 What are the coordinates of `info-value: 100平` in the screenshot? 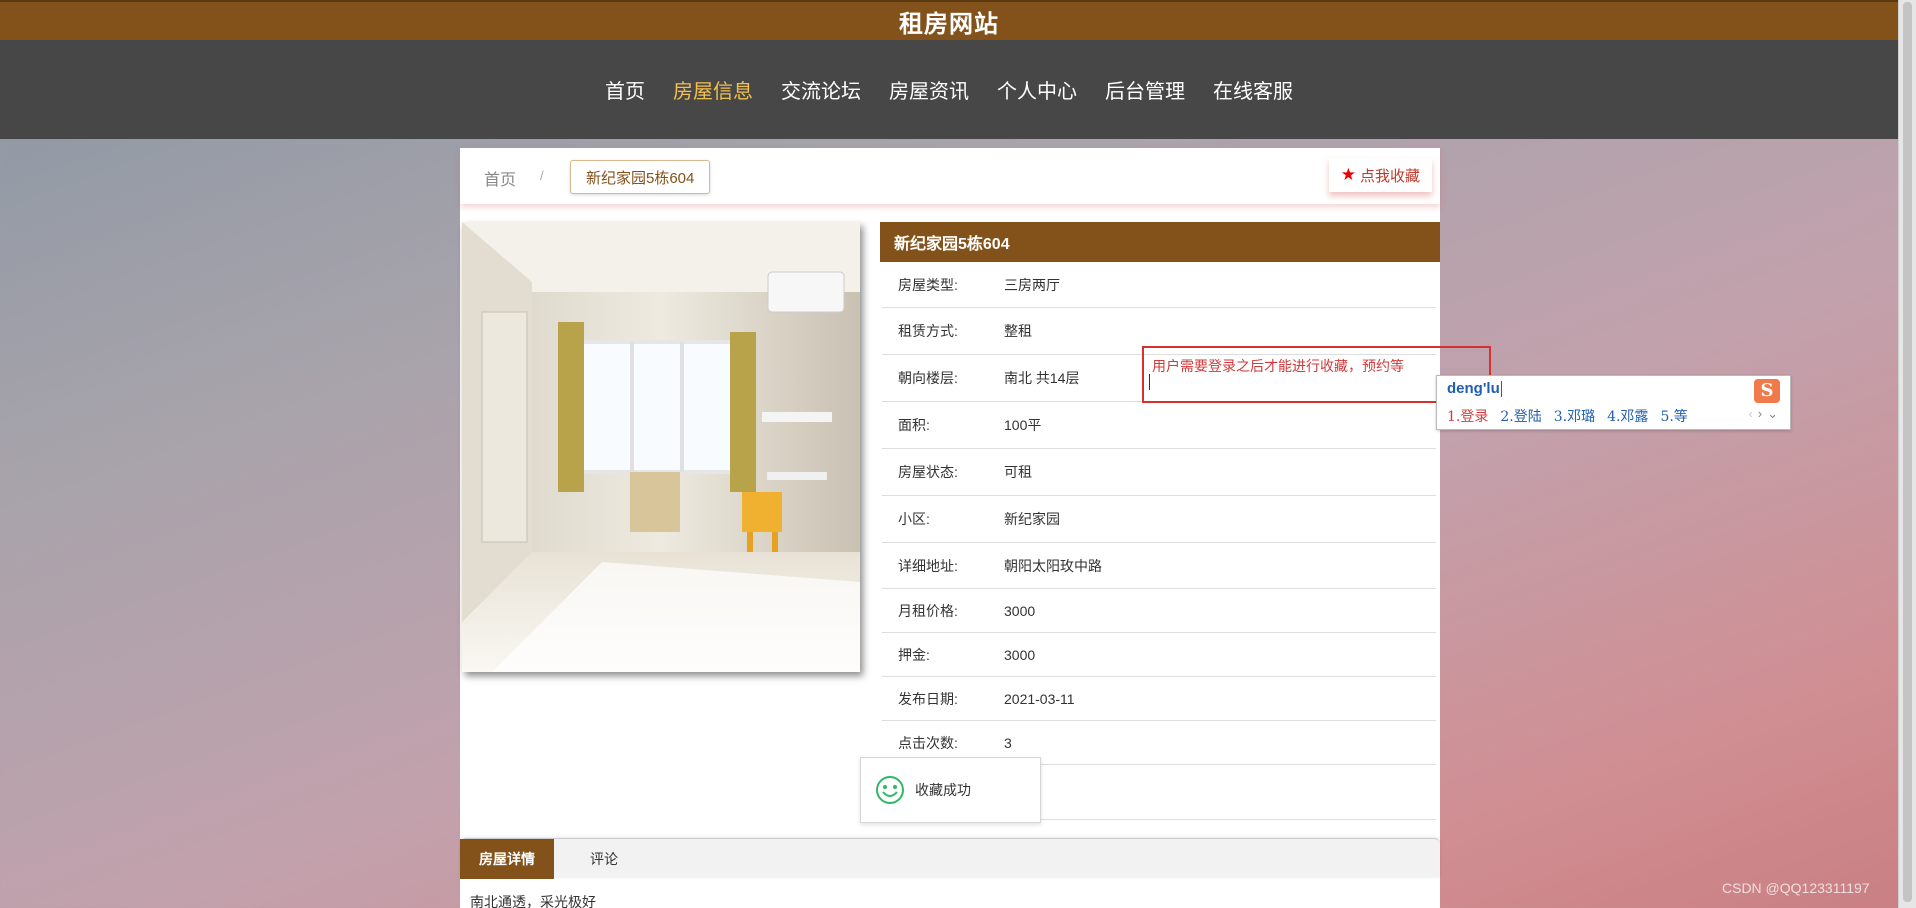 It's located at (1023, 425).